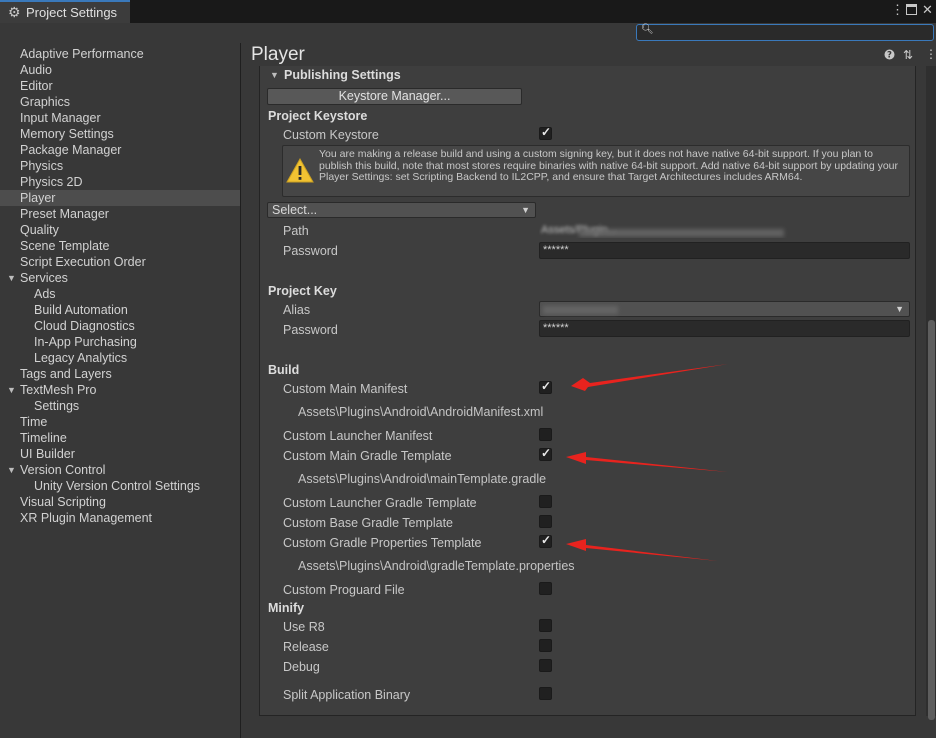  Describe the element at coordinates (642, 550) in the screenshot. I see `annotation-arrow-gradle-properties` at that location.